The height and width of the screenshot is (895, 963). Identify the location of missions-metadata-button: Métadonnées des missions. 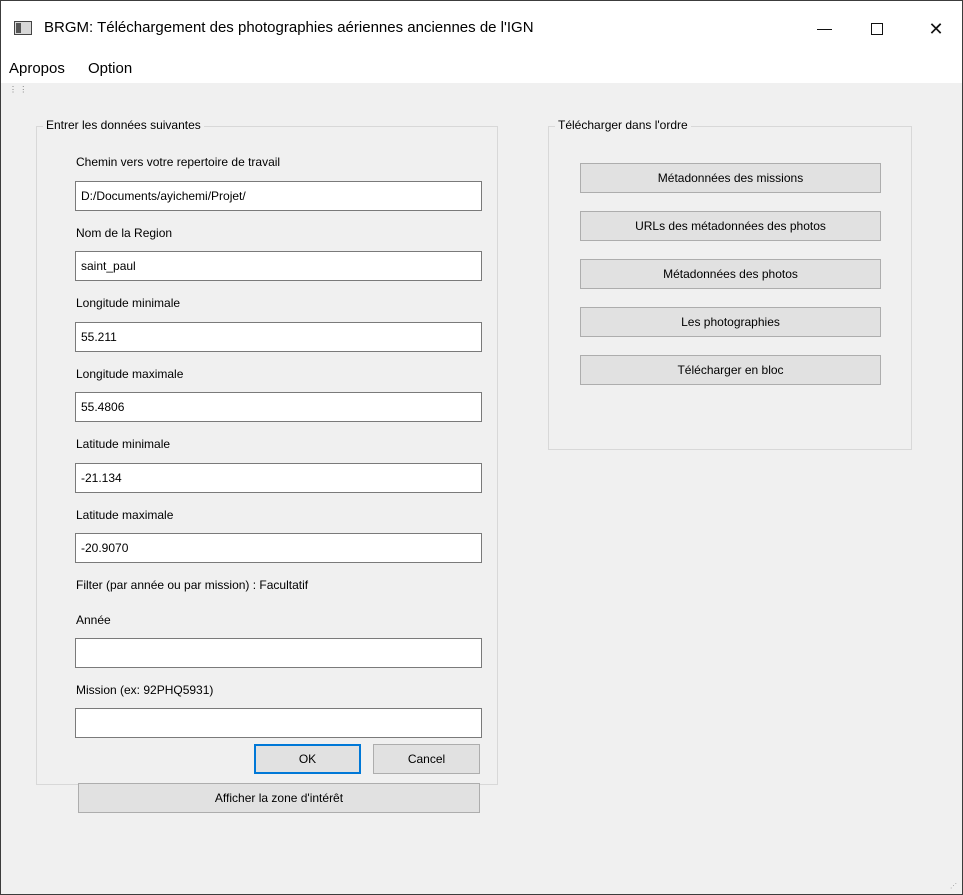
(730, 178).